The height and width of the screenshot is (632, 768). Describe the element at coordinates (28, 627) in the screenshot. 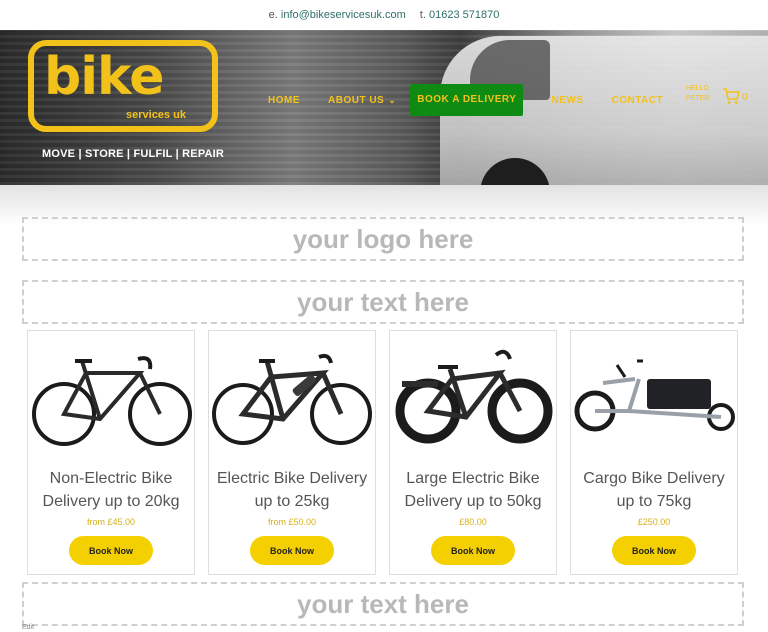

I see `edit-link: Edit` at that location.